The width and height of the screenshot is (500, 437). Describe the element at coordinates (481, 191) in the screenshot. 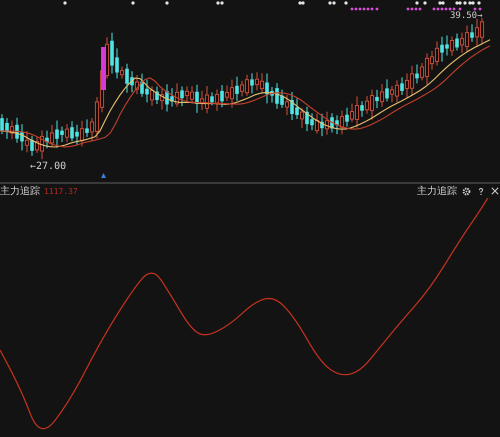

I see `help-icon` at that location.